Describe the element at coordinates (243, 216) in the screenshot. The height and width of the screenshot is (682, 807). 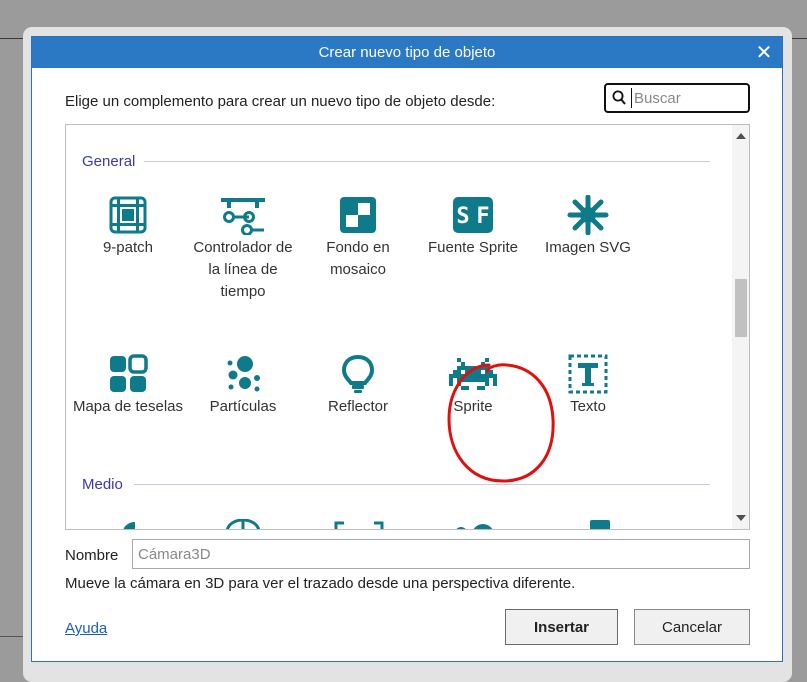
I see `timeline-controller-icon` at that location.